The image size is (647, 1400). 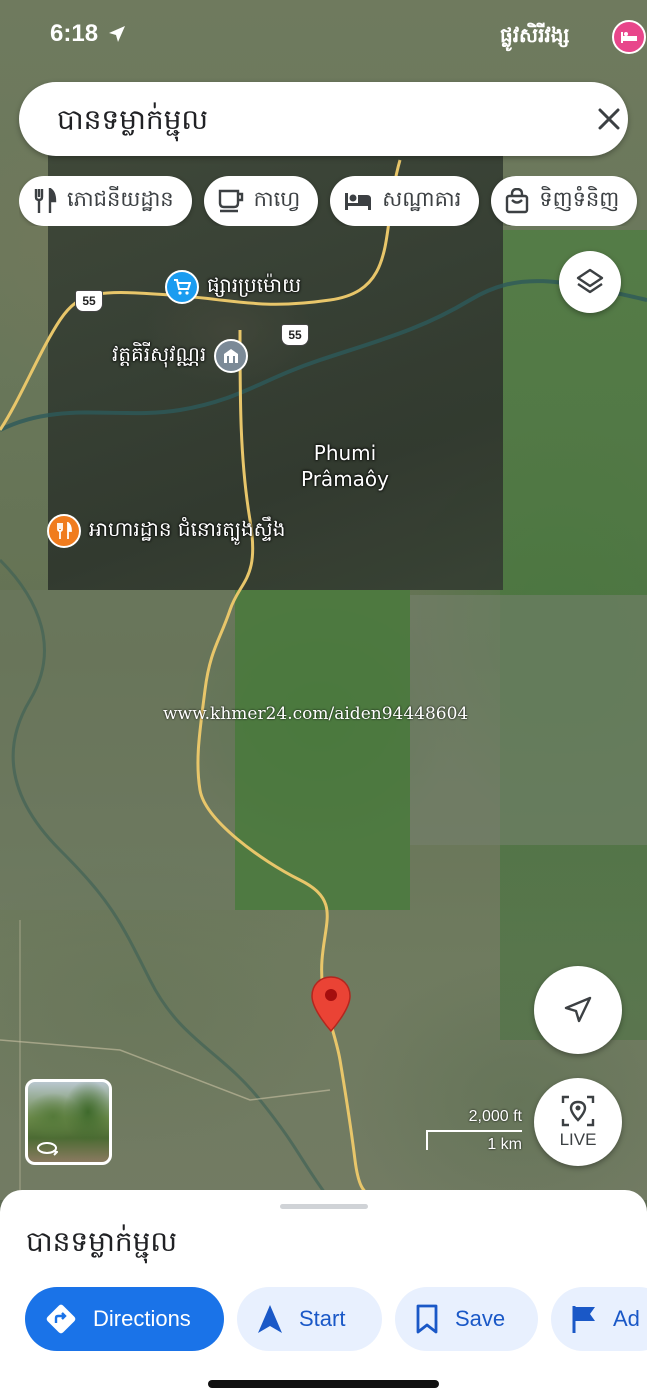 I want to click on chip-coffee: កាហ្វេ, so click(x=261, y=201).